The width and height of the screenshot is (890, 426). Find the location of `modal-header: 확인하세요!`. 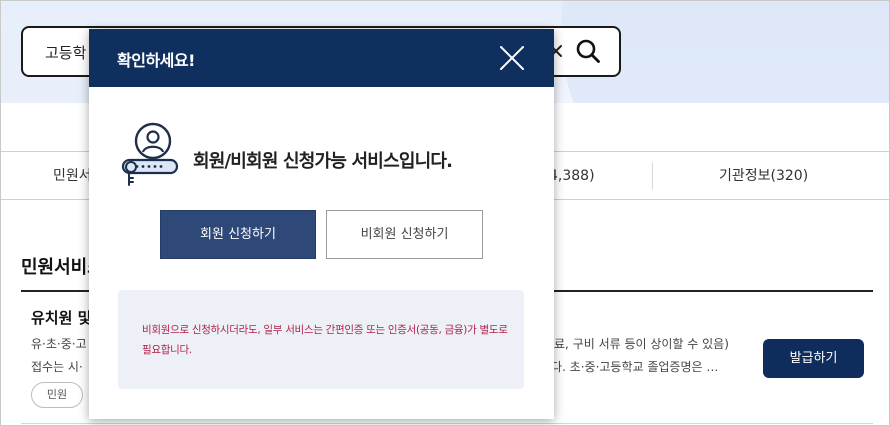

modal-header: 확인하세요! is located at coordinates (321, 58).